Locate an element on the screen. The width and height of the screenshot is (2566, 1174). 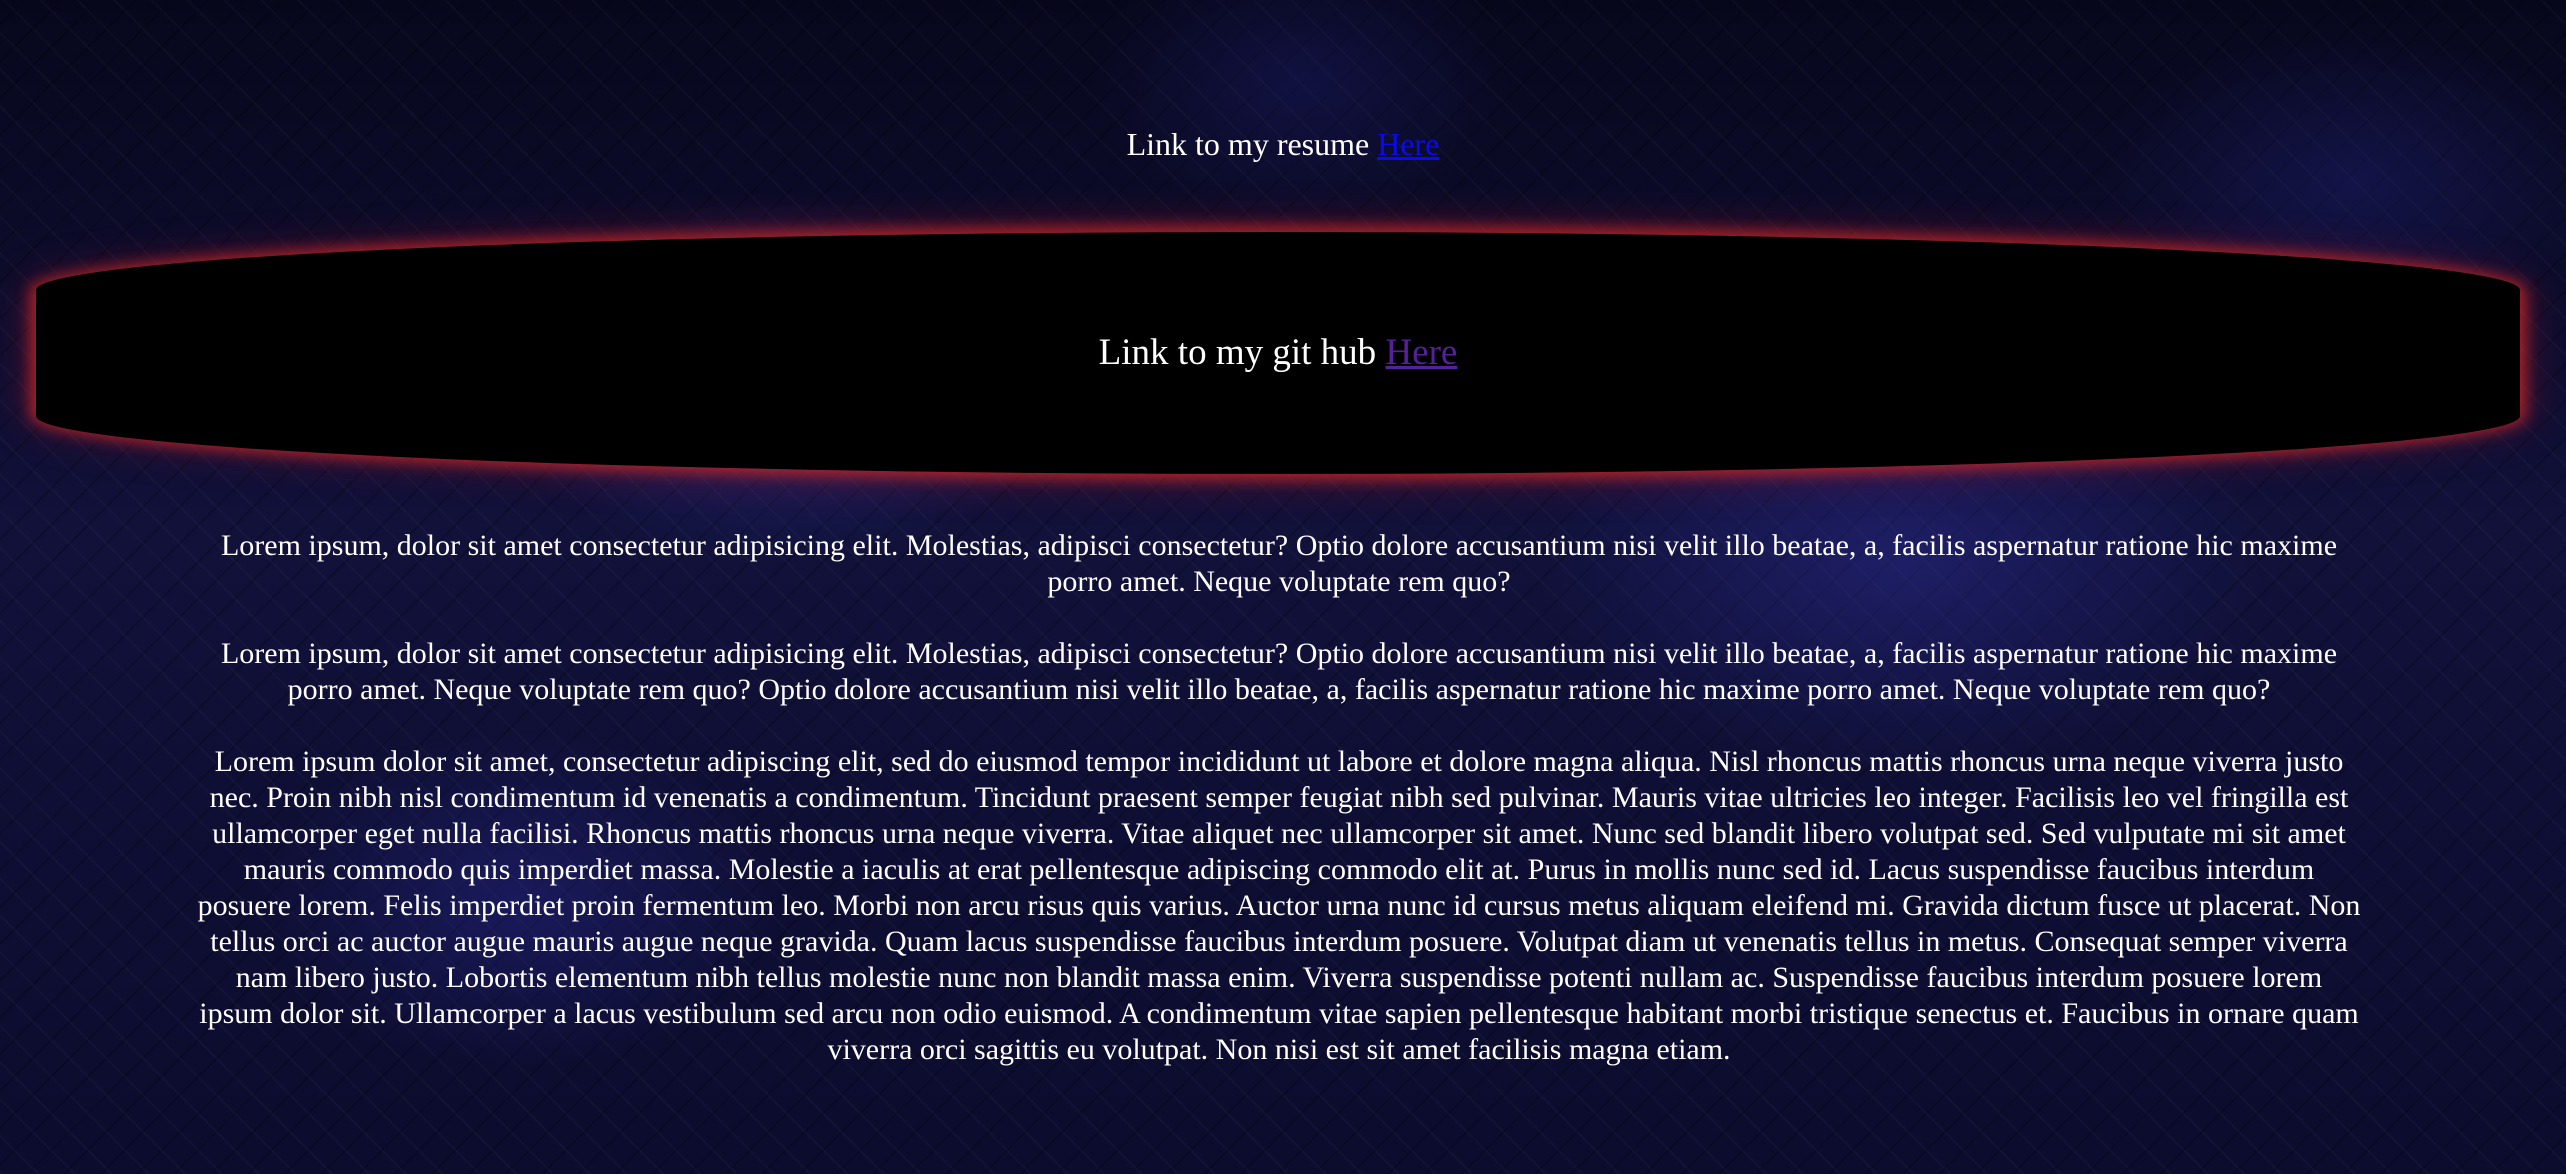
github-link-line: Link to my git hub Here is located at coordinates (1278, 353).